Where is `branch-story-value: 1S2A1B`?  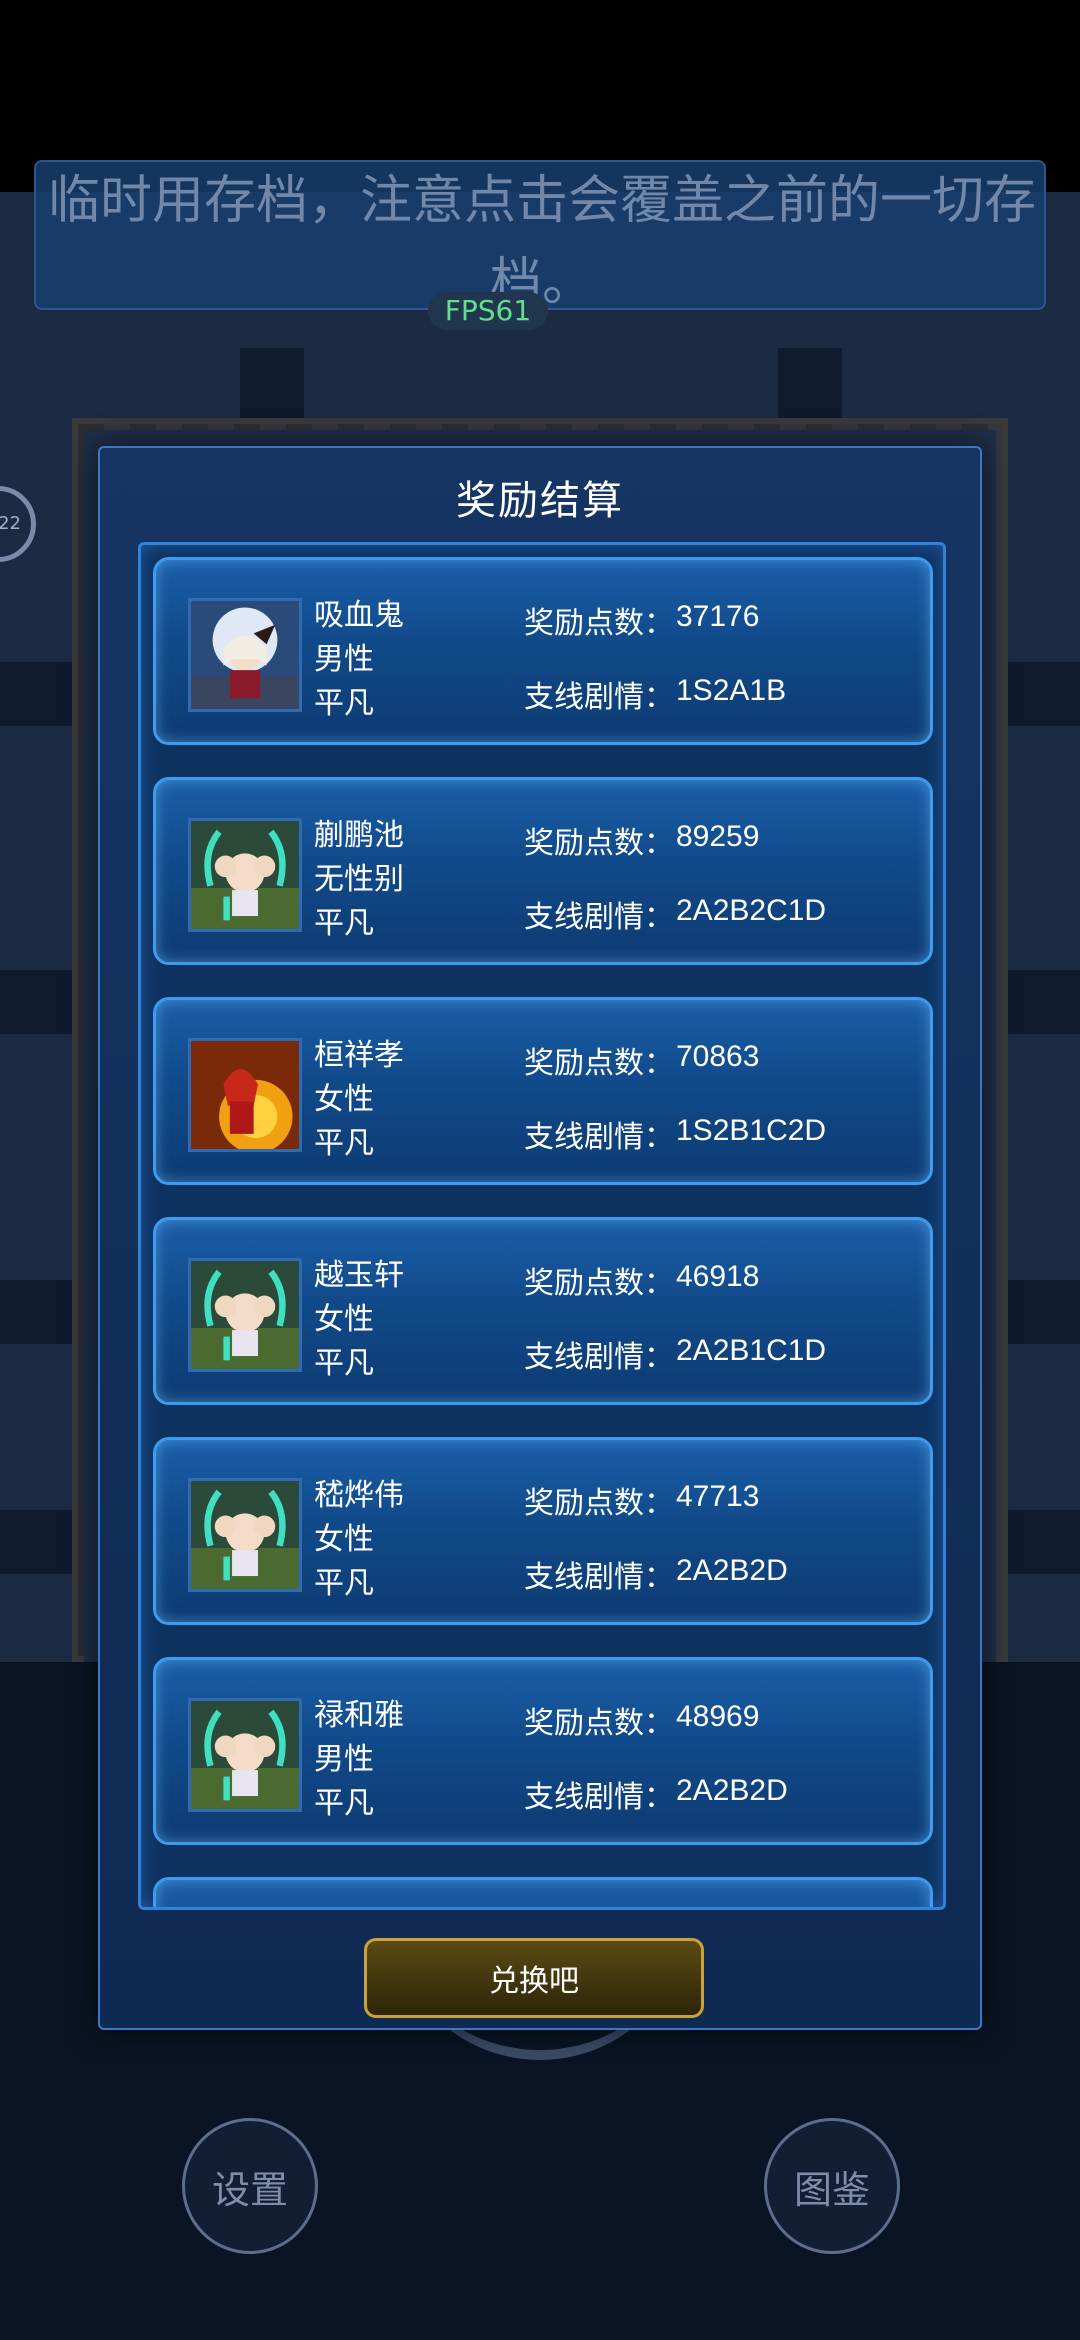 branch-story-value: 1S2A1B is located at coordinates (731, 690).